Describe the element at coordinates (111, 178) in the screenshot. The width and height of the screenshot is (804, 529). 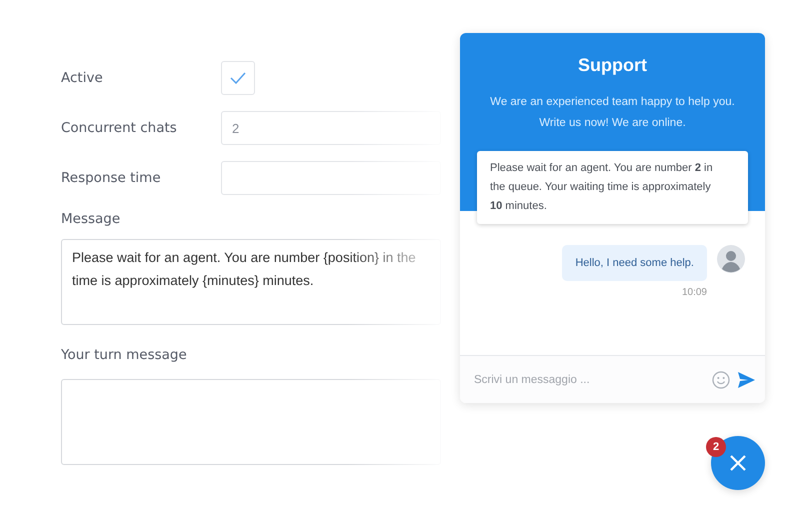
I see `field-label: Response time` at that location.